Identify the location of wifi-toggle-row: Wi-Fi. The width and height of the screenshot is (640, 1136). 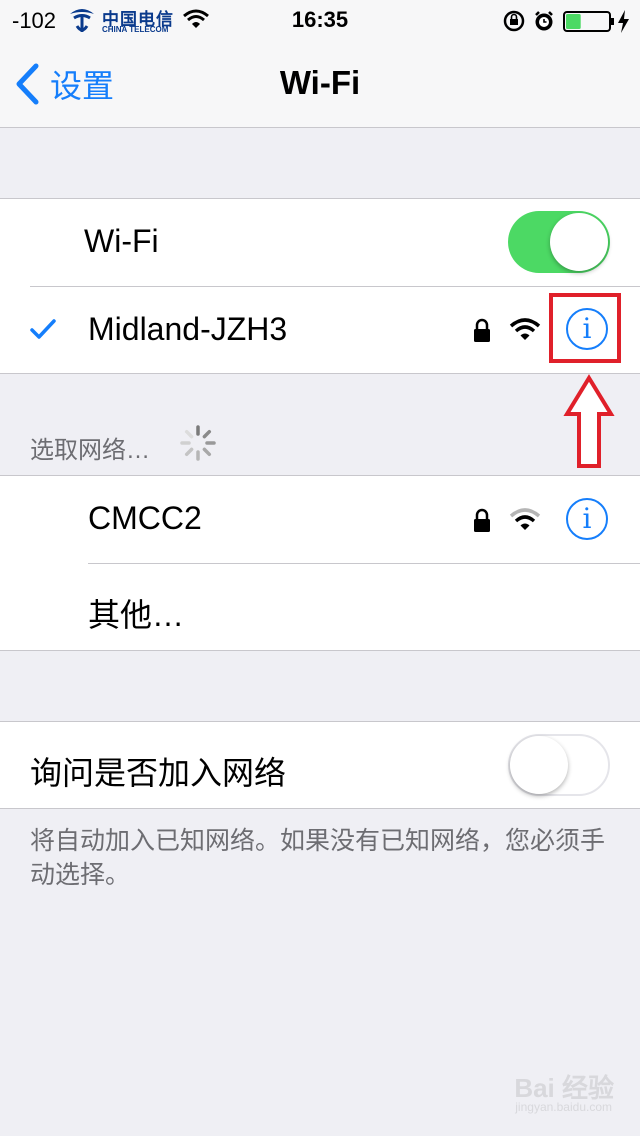
(320, 242).